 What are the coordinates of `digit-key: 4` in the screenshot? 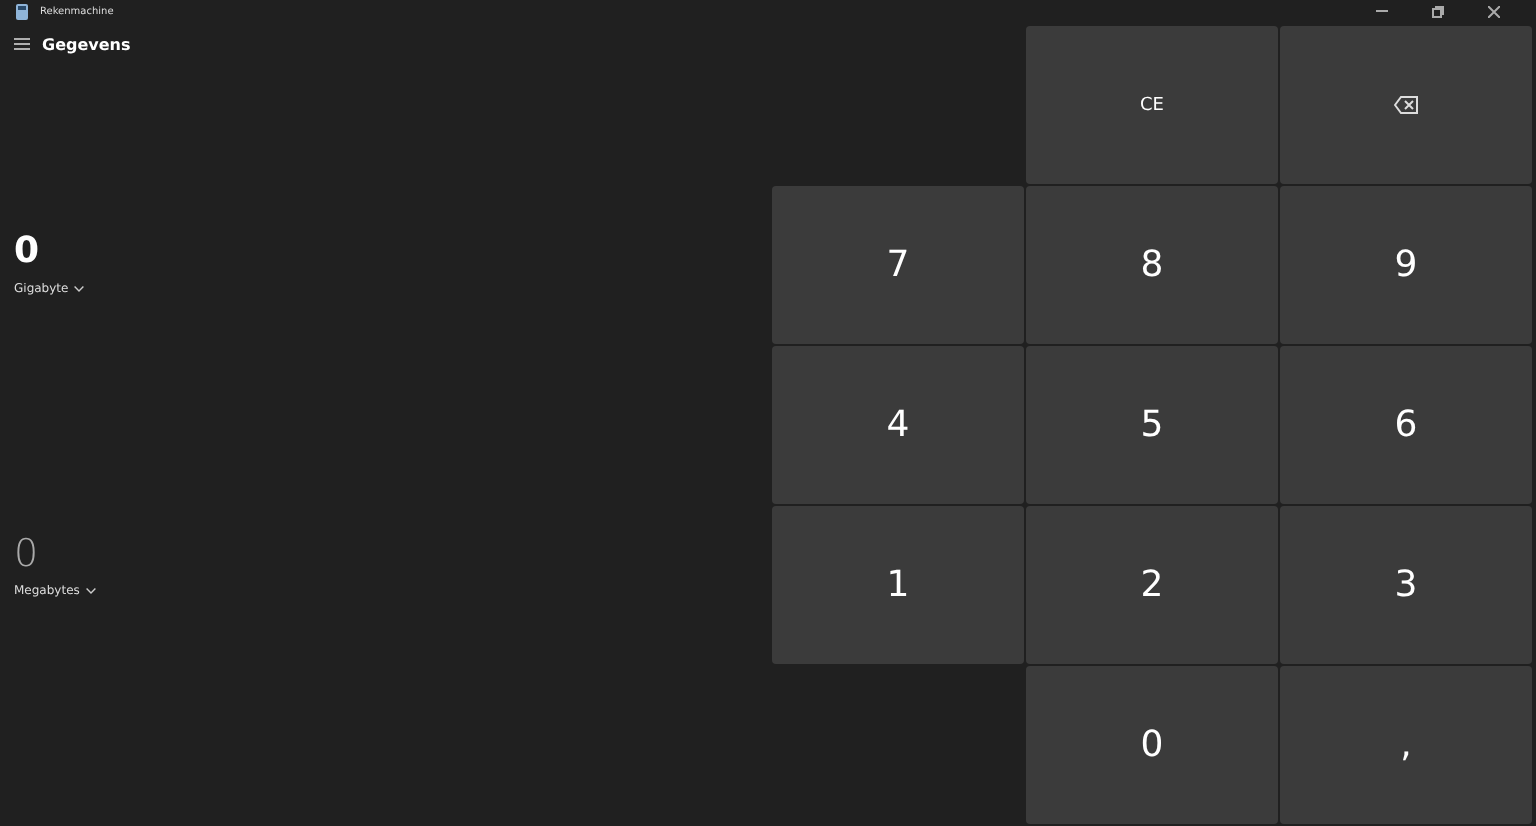 It's located at (898, 425).